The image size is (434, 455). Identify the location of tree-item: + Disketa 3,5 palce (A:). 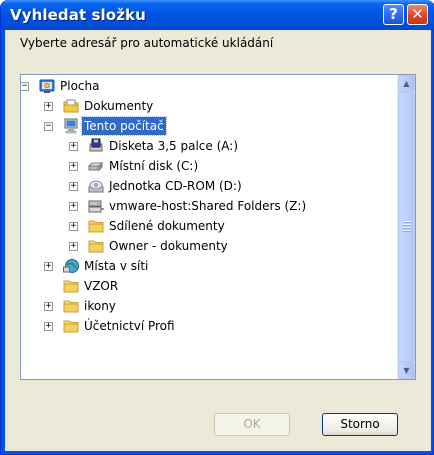
(207, 146).